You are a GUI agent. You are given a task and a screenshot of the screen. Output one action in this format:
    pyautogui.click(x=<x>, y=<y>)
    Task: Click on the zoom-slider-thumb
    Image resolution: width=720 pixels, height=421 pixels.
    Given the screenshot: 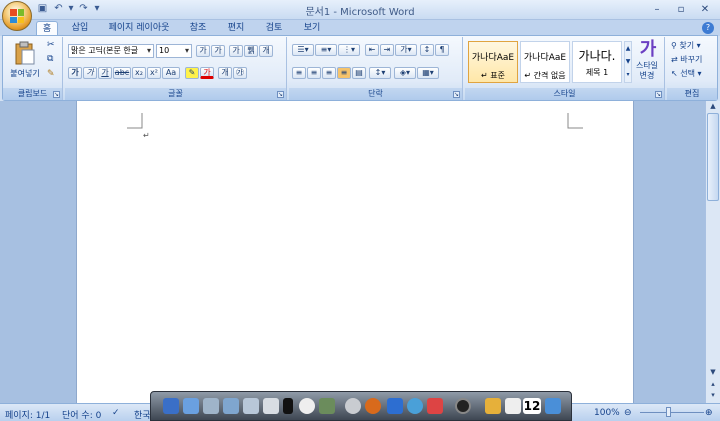 What is the action you would take?
    pyautogui.click(x=668, y=412)
    